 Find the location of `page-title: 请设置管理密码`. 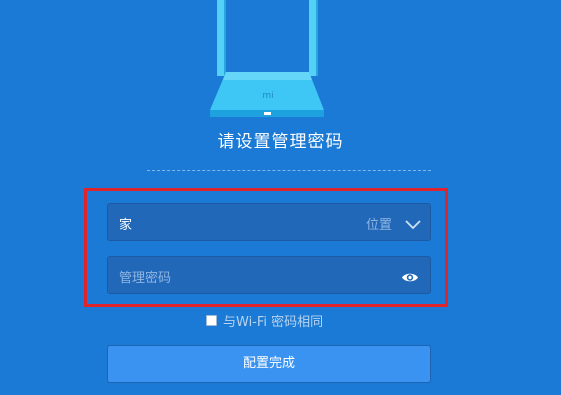

page-title: 请设置管理密码 is located at coordinates (280, 142).